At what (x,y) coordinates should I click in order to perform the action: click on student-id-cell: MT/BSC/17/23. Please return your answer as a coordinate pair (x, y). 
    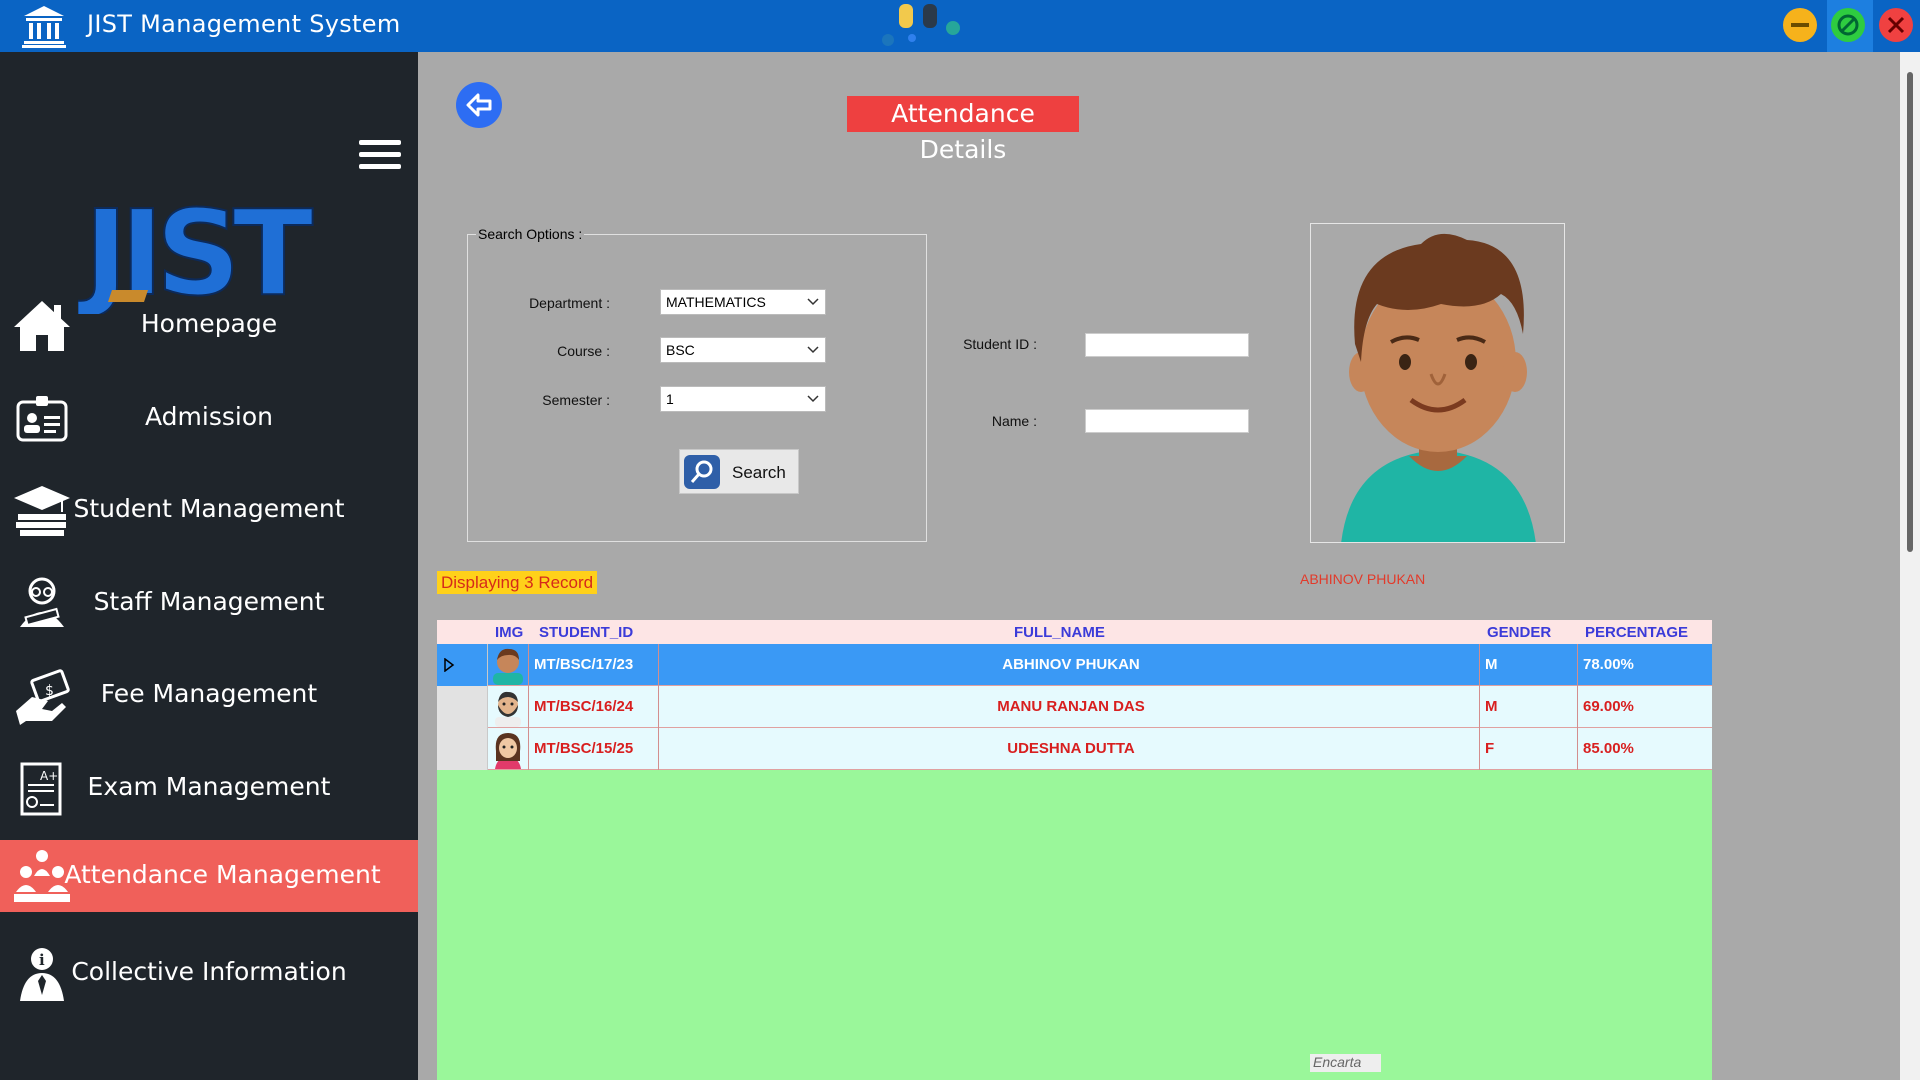
    Looking at the image, I should click on (584, 664).